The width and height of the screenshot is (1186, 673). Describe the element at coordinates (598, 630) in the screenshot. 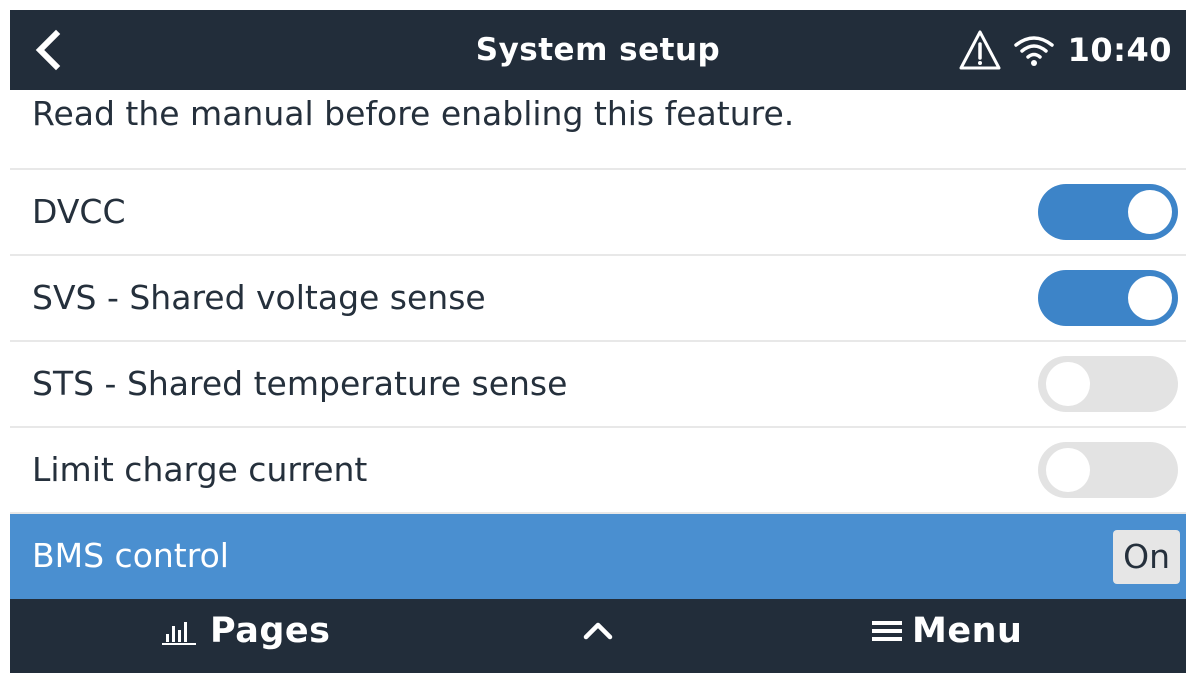

I see `chevron-up-icon` at that location.